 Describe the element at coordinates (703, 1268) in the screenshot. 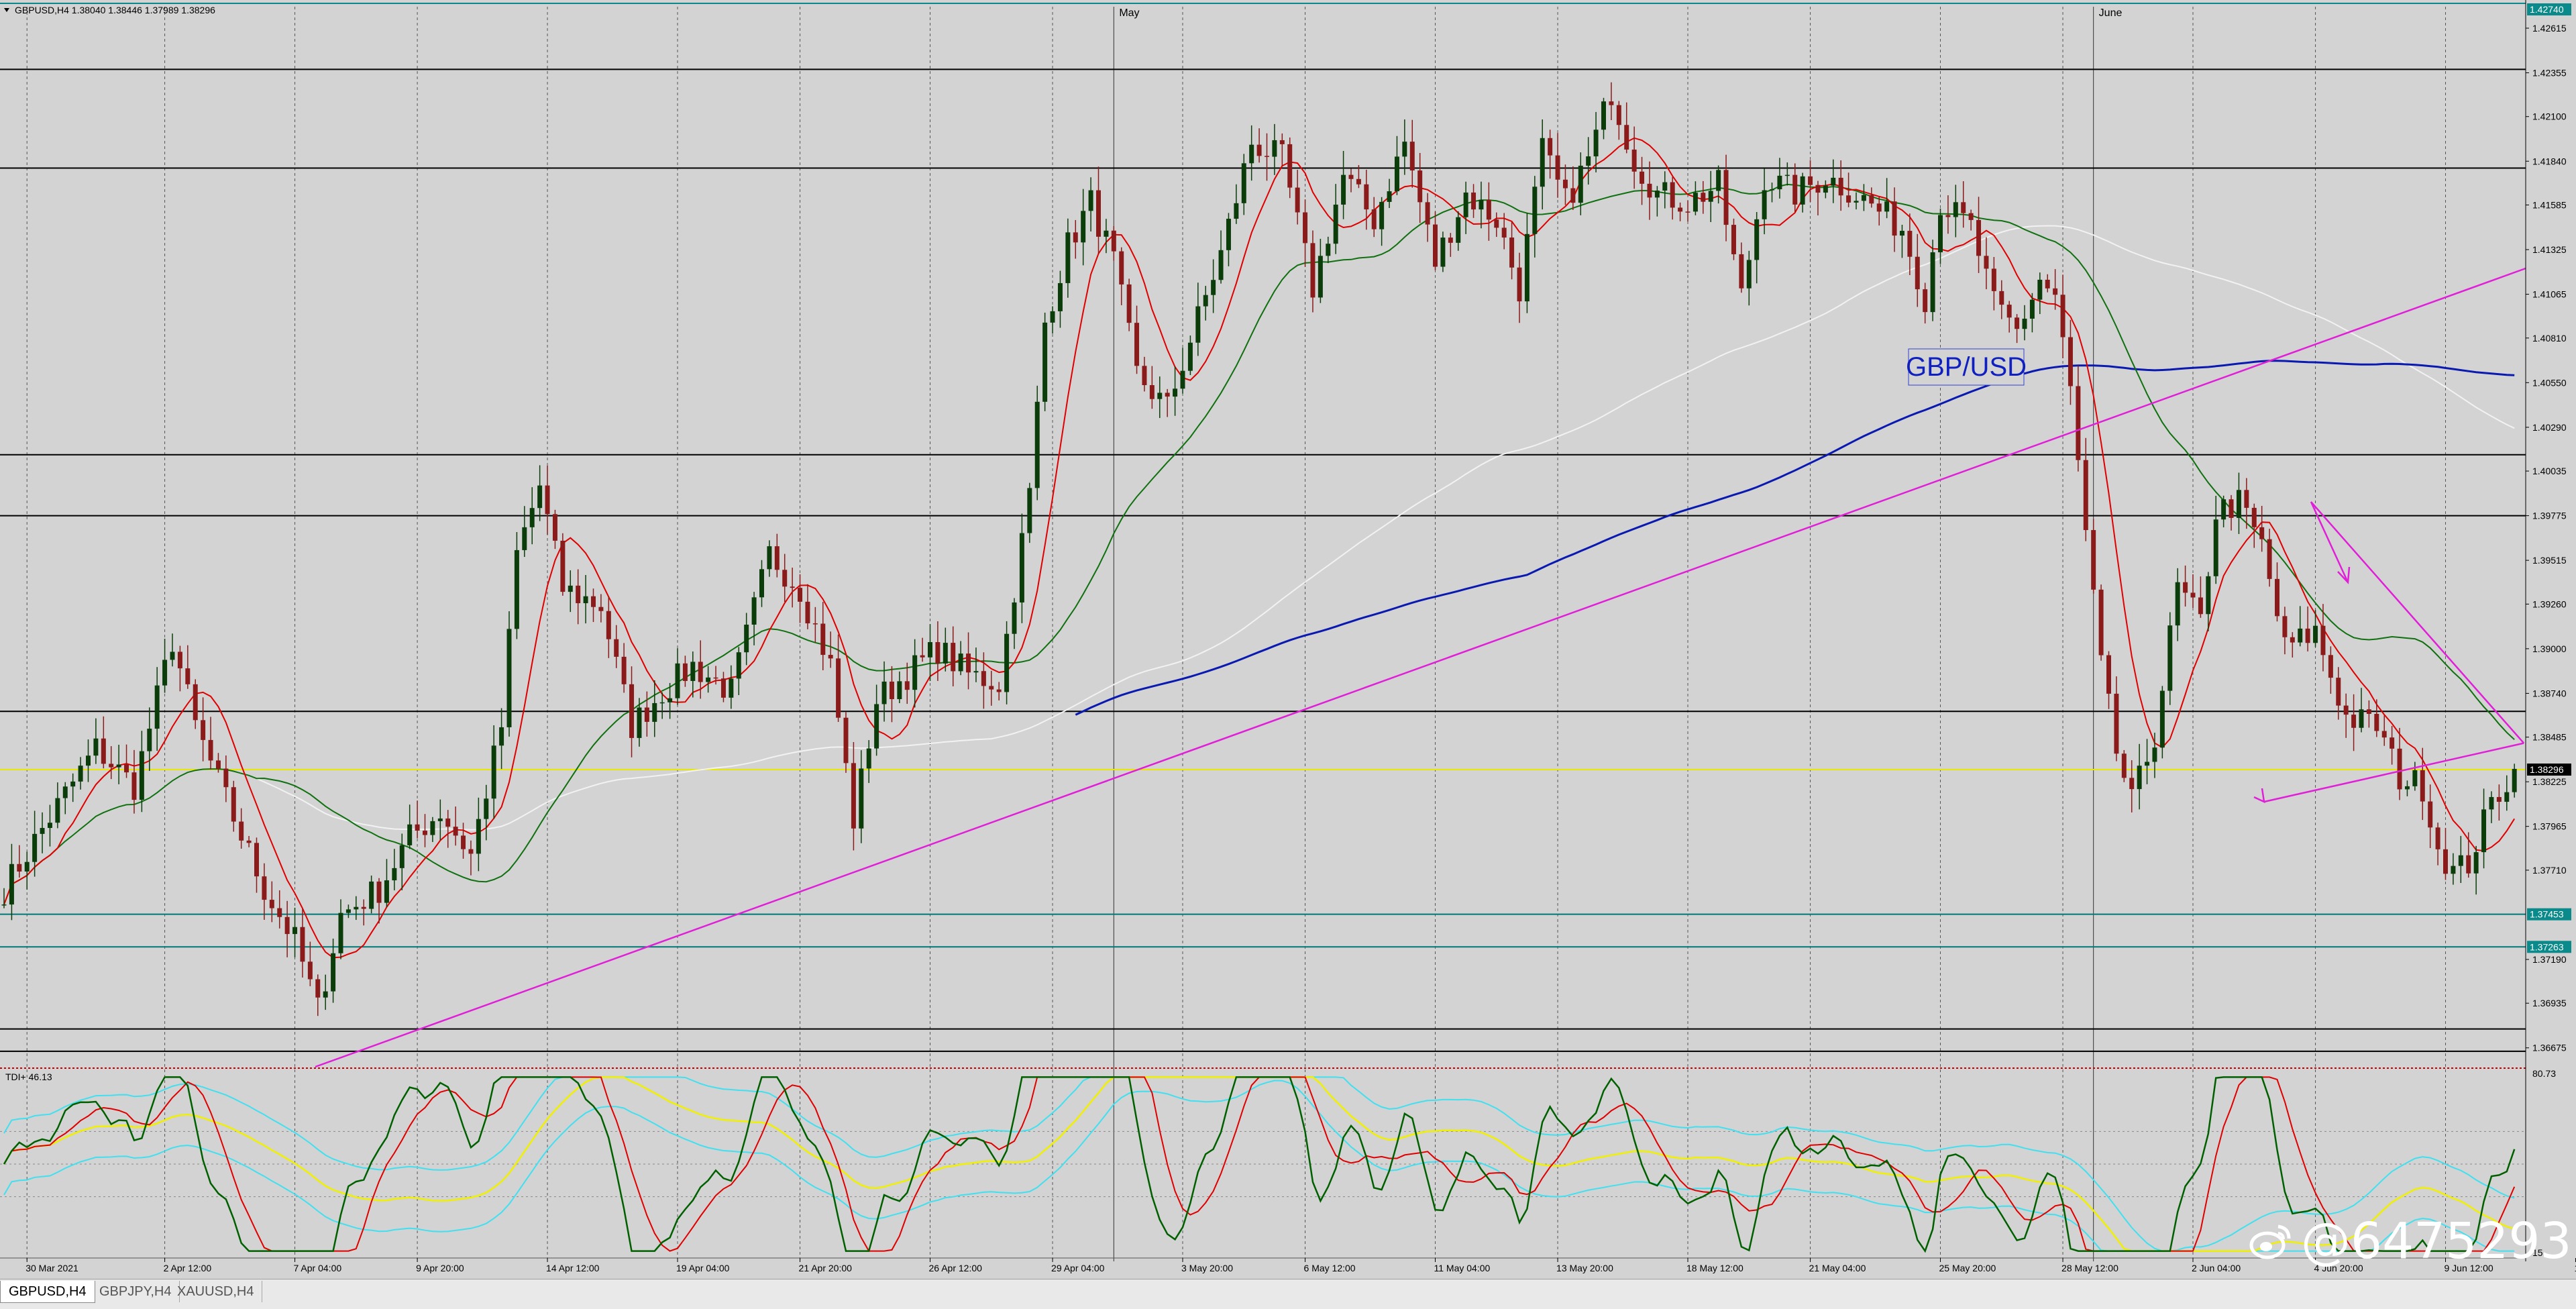

I see `time-tick-label: 19 Apr 04:00` at that location.